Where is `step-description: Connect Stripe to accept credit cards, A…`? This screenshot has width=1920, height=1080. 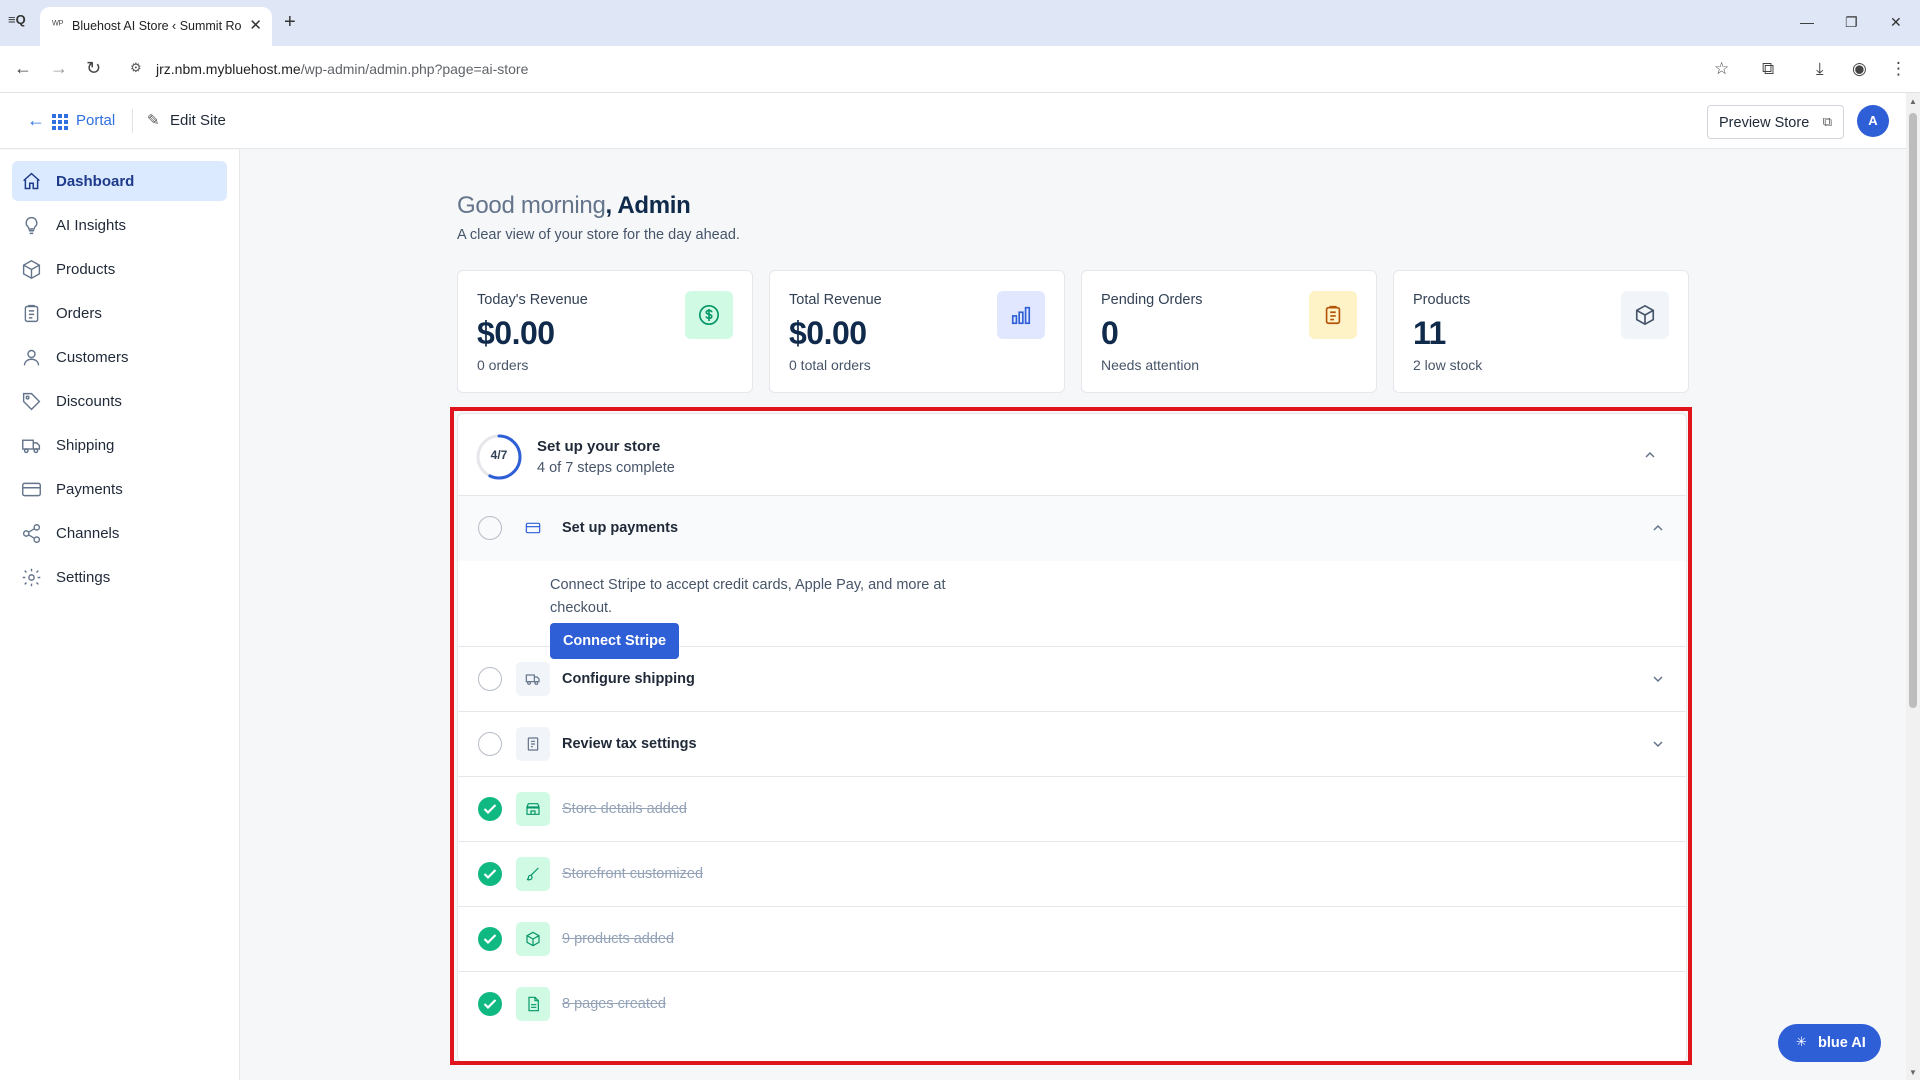 step-description: Connect Stripe to accept credit cards, A… is located at coordinates (748, 596).